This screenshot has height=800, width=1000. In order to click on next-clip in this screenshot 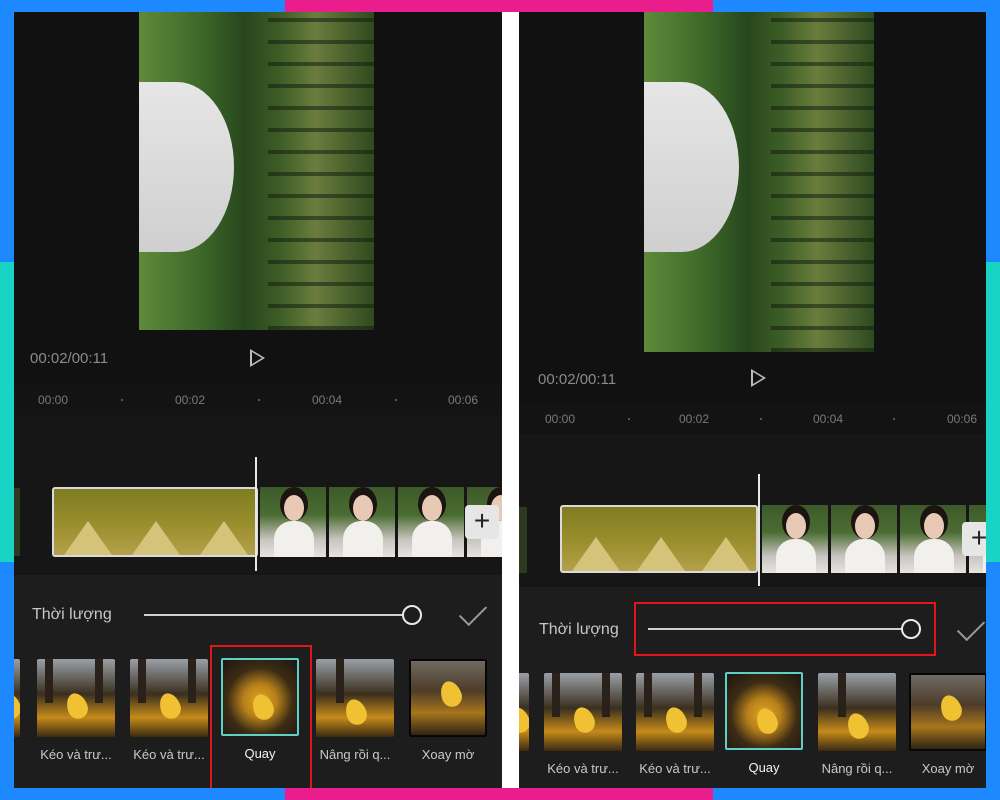, I will do `click(874, 539)`.